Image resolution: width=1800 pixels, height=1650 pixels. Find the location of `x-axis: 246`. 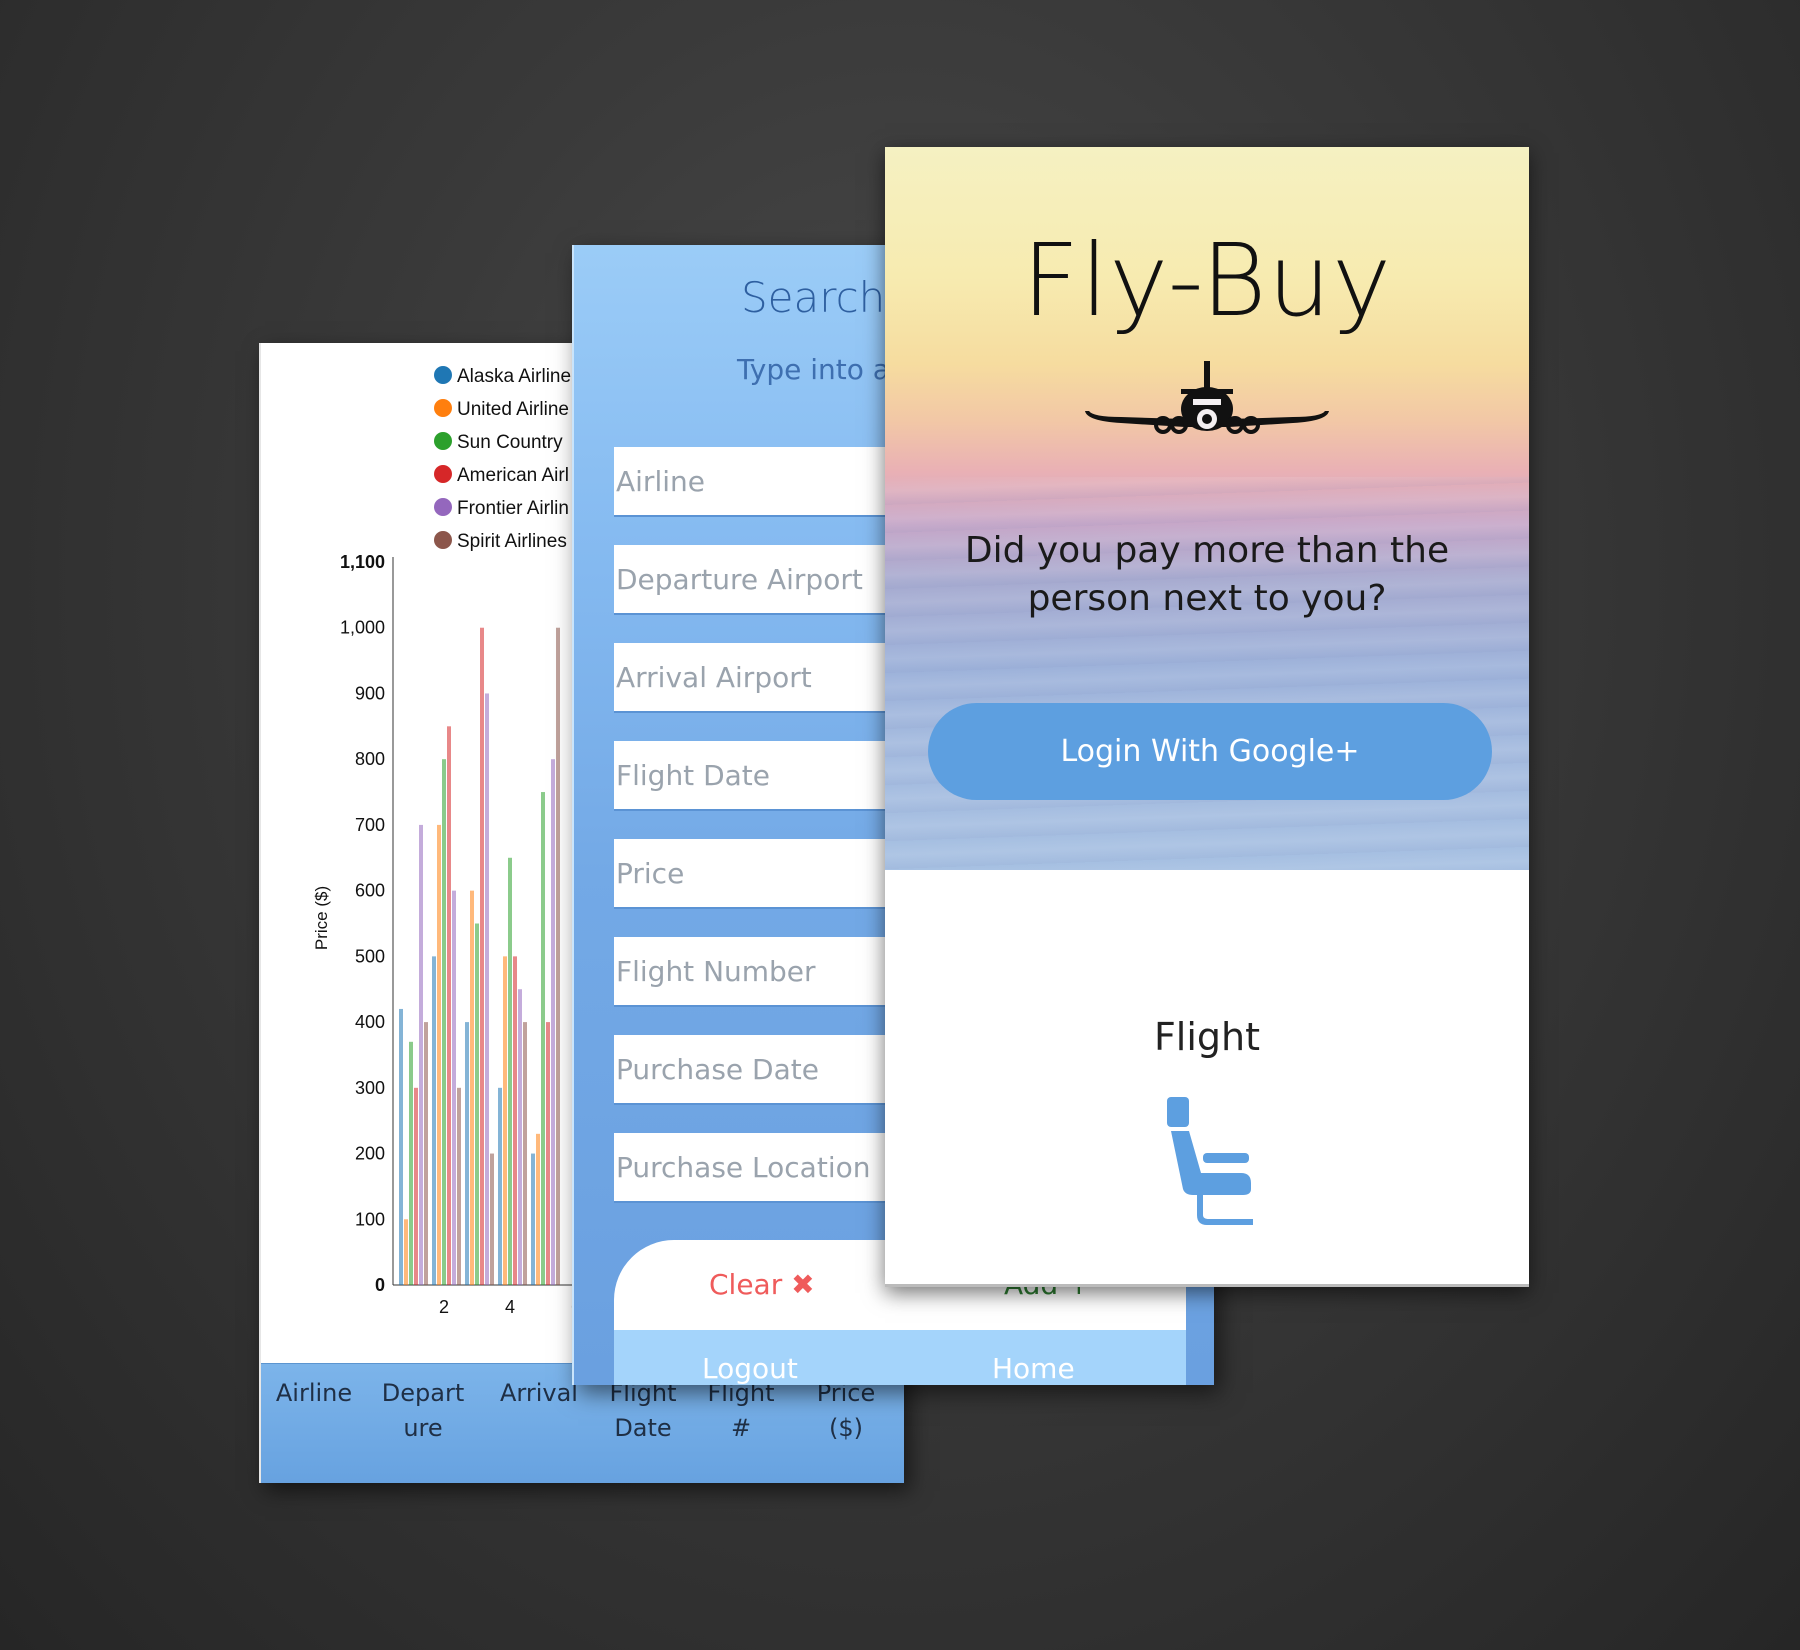

x-axis: 246 is located at coordinates (510, 1307).